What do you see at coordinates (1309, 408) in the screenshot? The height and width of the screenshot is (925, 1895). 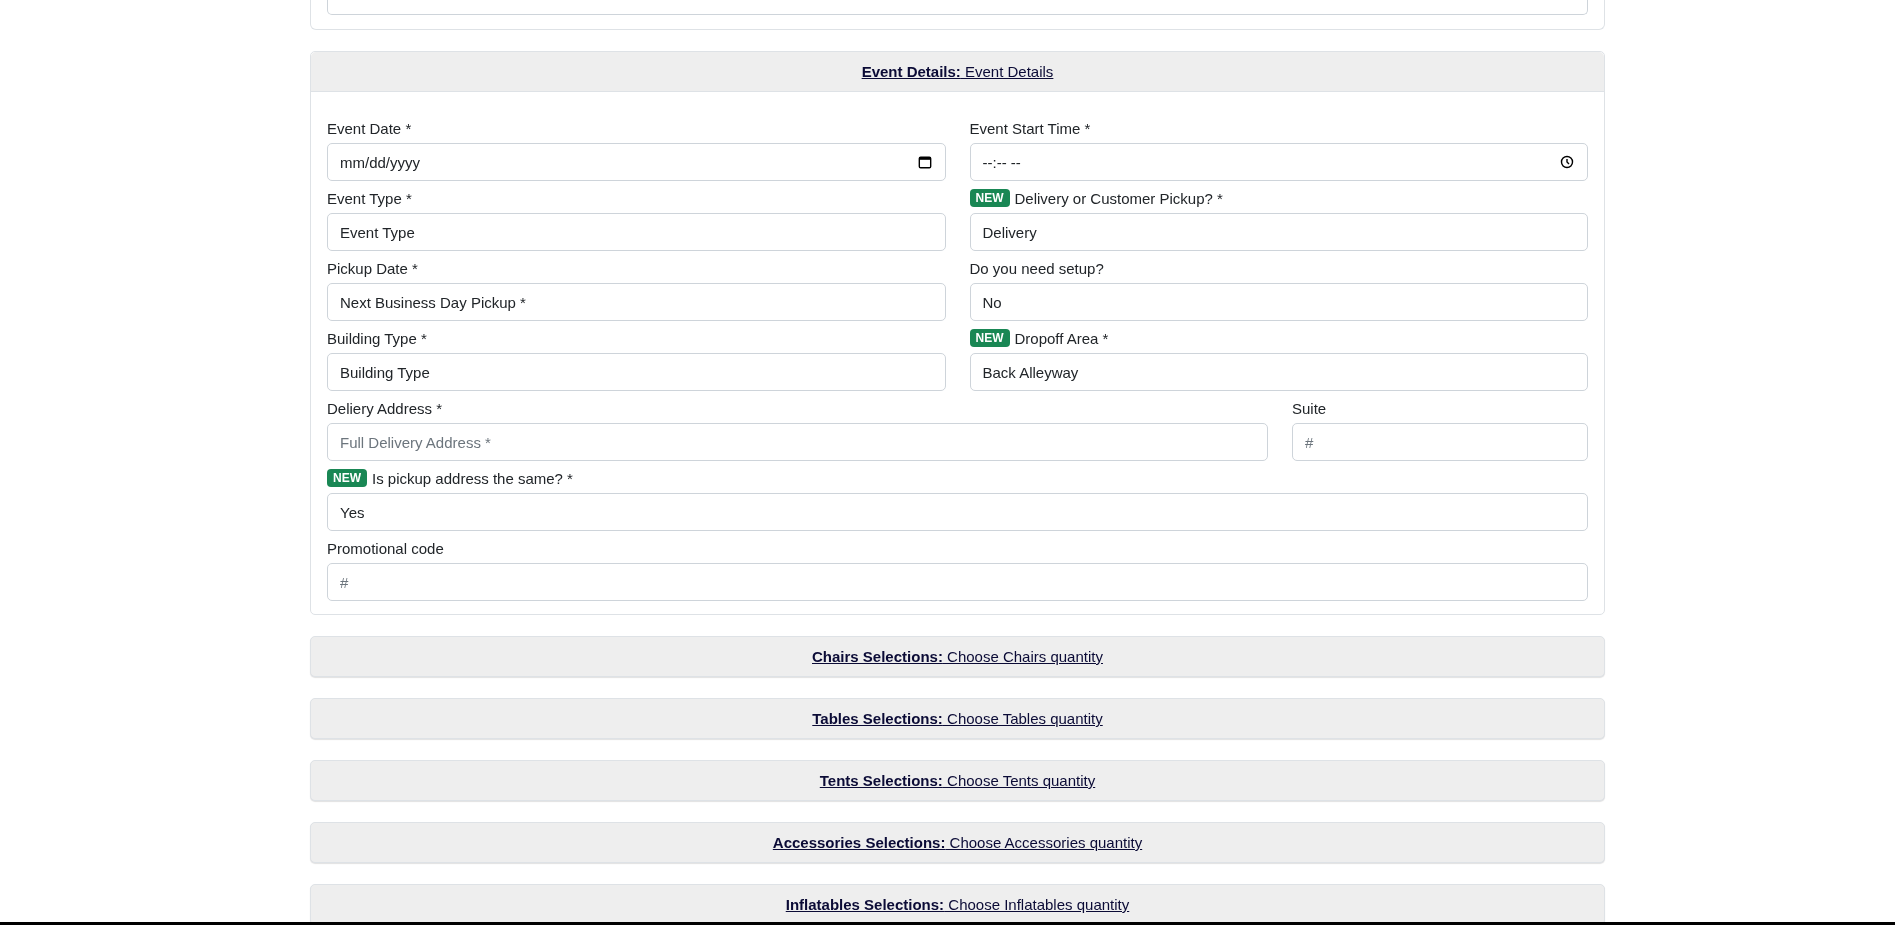 I see `field-label: Suite` at bounding box center [1309, 408].